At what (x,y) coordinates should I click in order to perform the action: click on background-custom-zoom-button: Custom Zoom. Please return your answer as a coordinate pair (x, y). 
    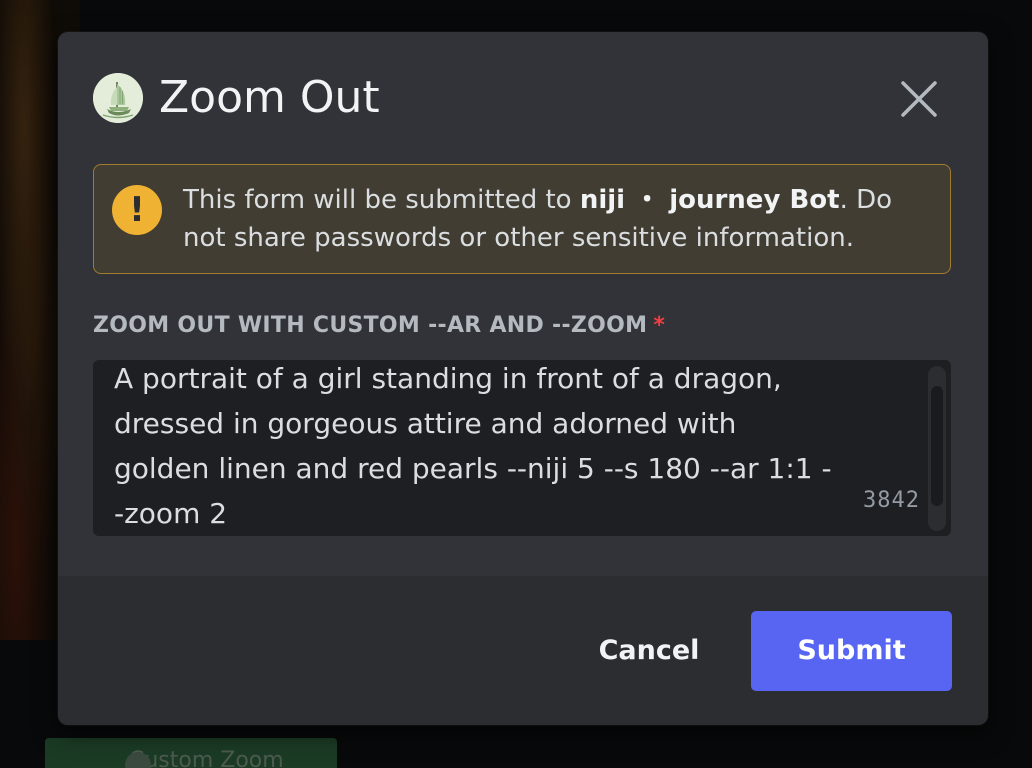
    Looking at the image, I should click on (191, 753).